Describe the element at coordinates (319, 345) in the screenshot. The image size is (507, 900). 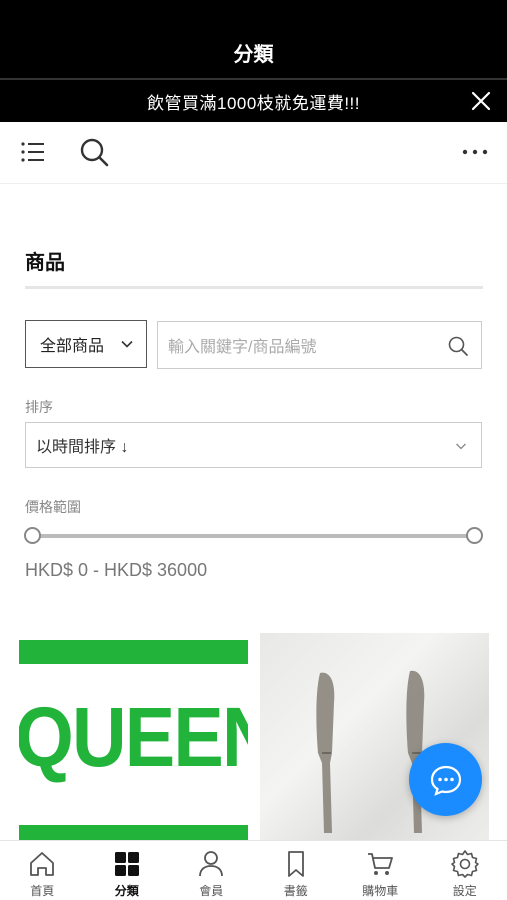
I see `search-input: 輸入關鍵字/商品編號` at that location.